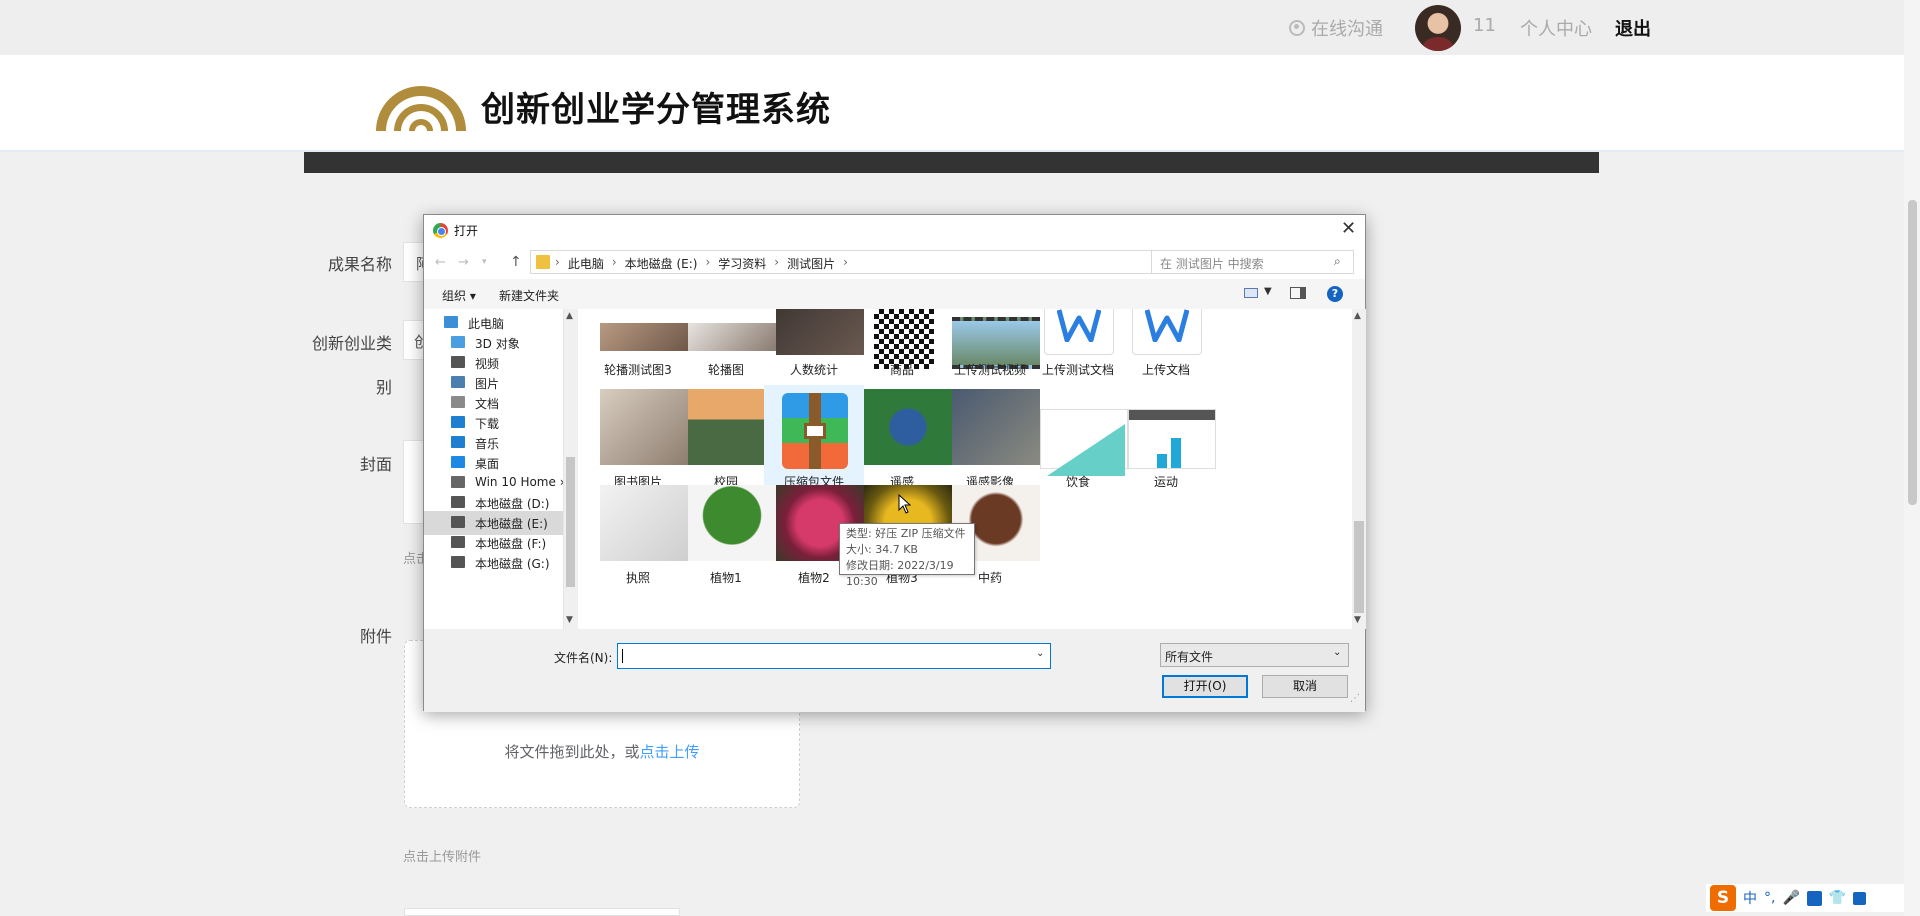  Describe the element at coordinates (1790, 898) in the screenshot. I see `microphone-icon: 🎤` at that location.